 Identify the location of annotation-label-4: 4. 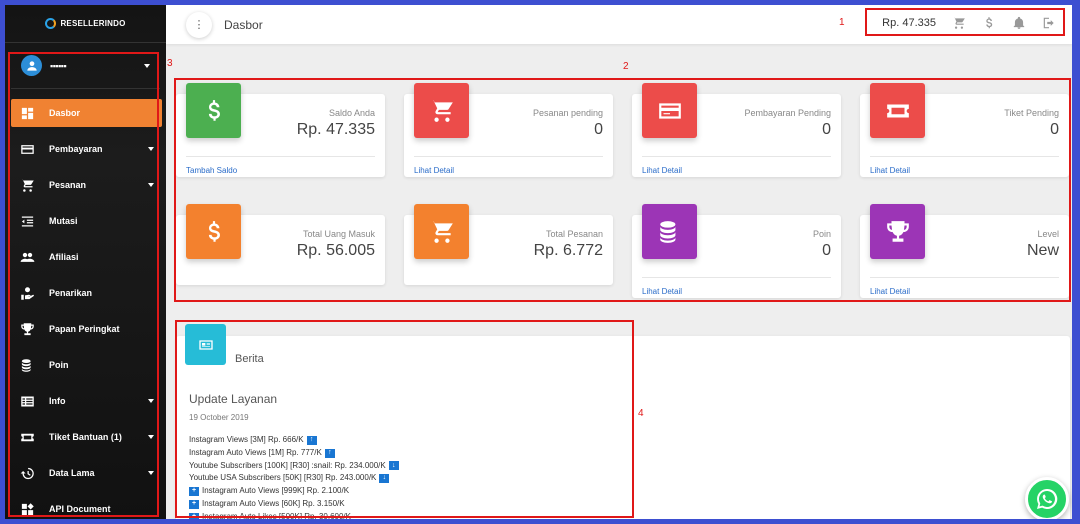
(641, 413).